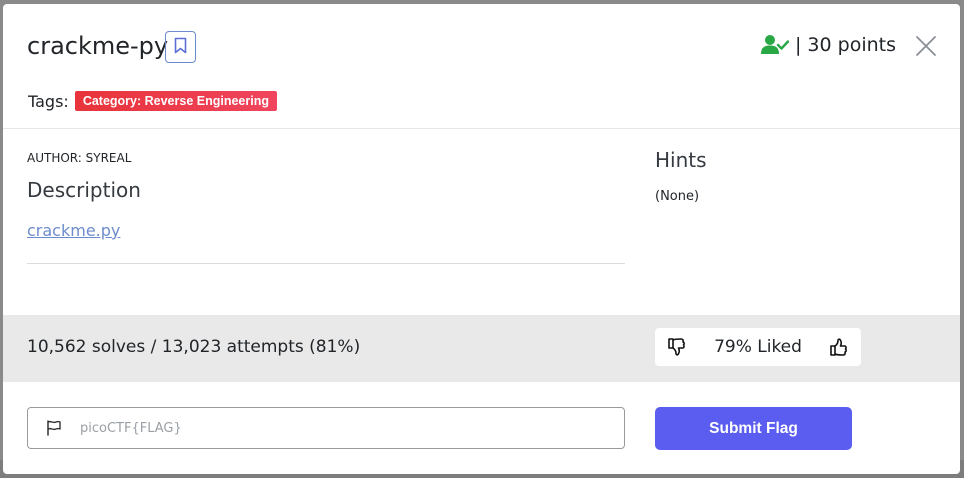 This screenshot has width=964, height=478. What do you see at coordinates (677, 347) in the screenshot?
I see `thumbs-down-icon` at bounding box center [677, 347].